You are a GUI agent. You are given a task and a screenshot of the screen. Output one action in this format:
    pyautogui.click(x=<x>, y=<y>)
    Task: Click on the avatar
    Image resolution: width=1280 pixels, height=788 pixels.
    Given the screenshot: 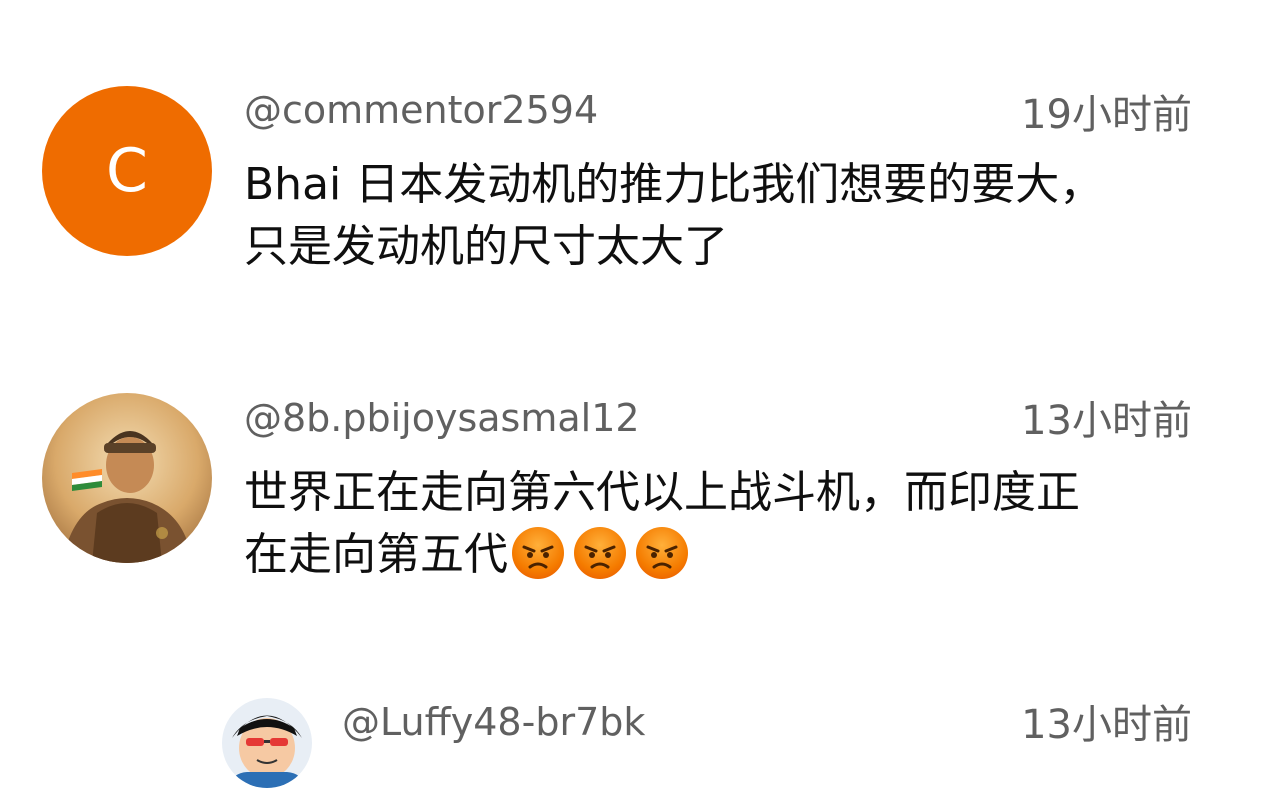 What is the action you would take?
    pyautogui.click(x=267, y=743)
    